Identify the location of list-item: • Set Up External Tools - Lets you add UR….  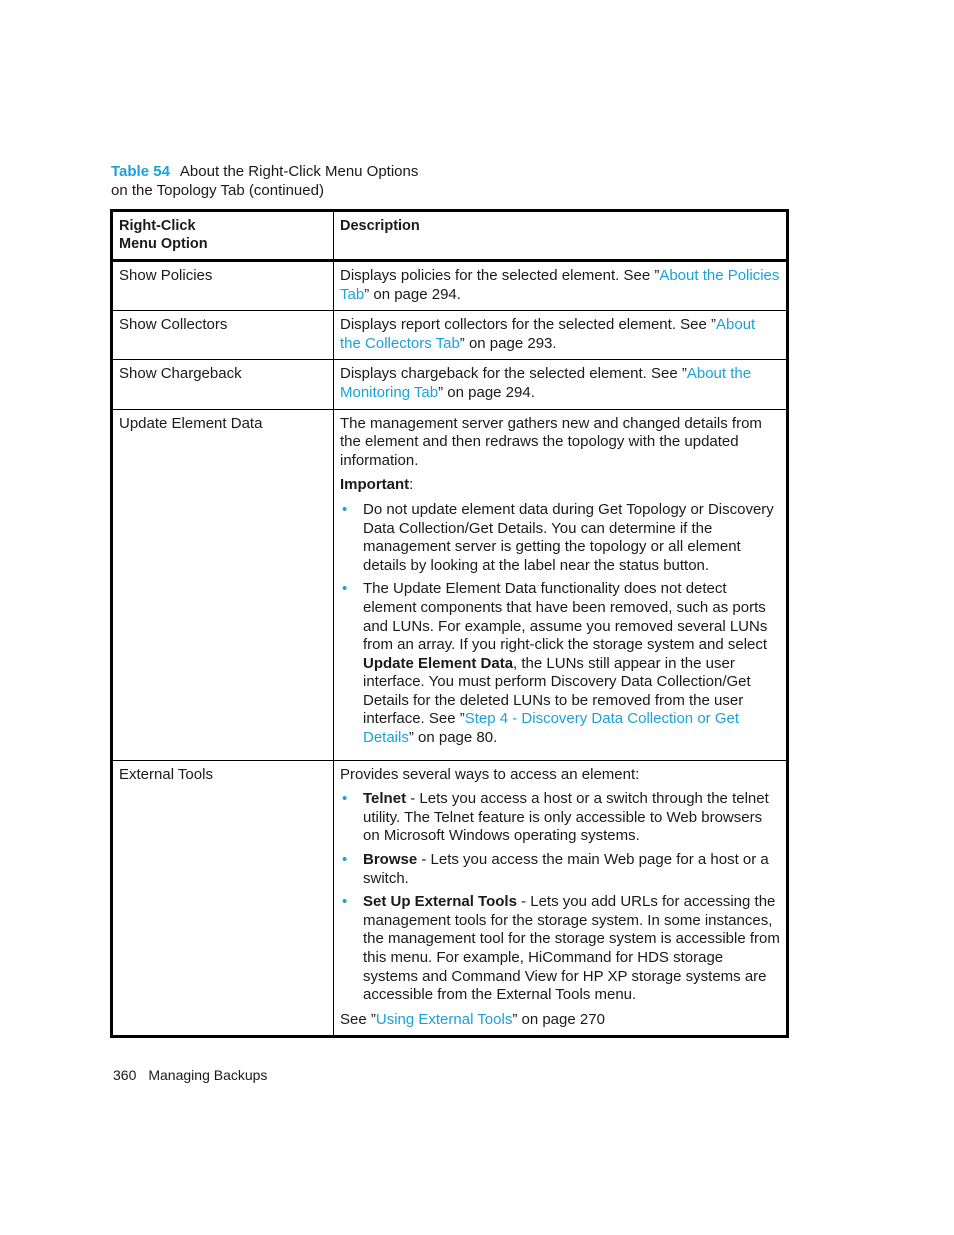
(560, 949).